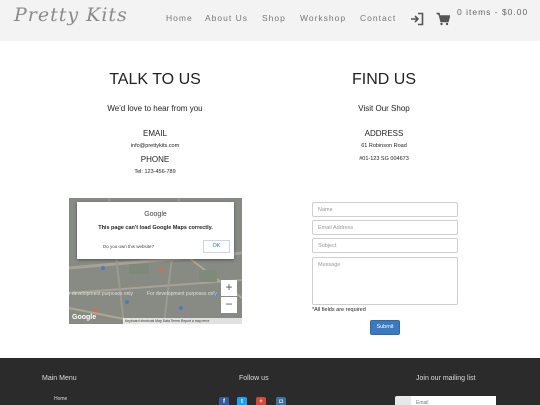  What do you see at coordinates (128, 246) in the screenshot?
I see `map-own-question: Do you own this website?` at bounding box center [128, 246].